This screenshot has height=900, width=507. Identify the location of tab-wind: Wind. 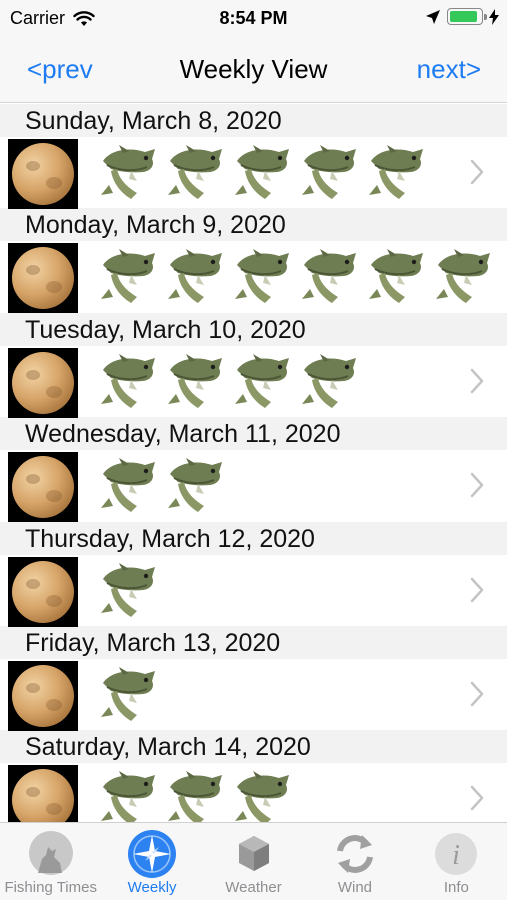
(354, 861).